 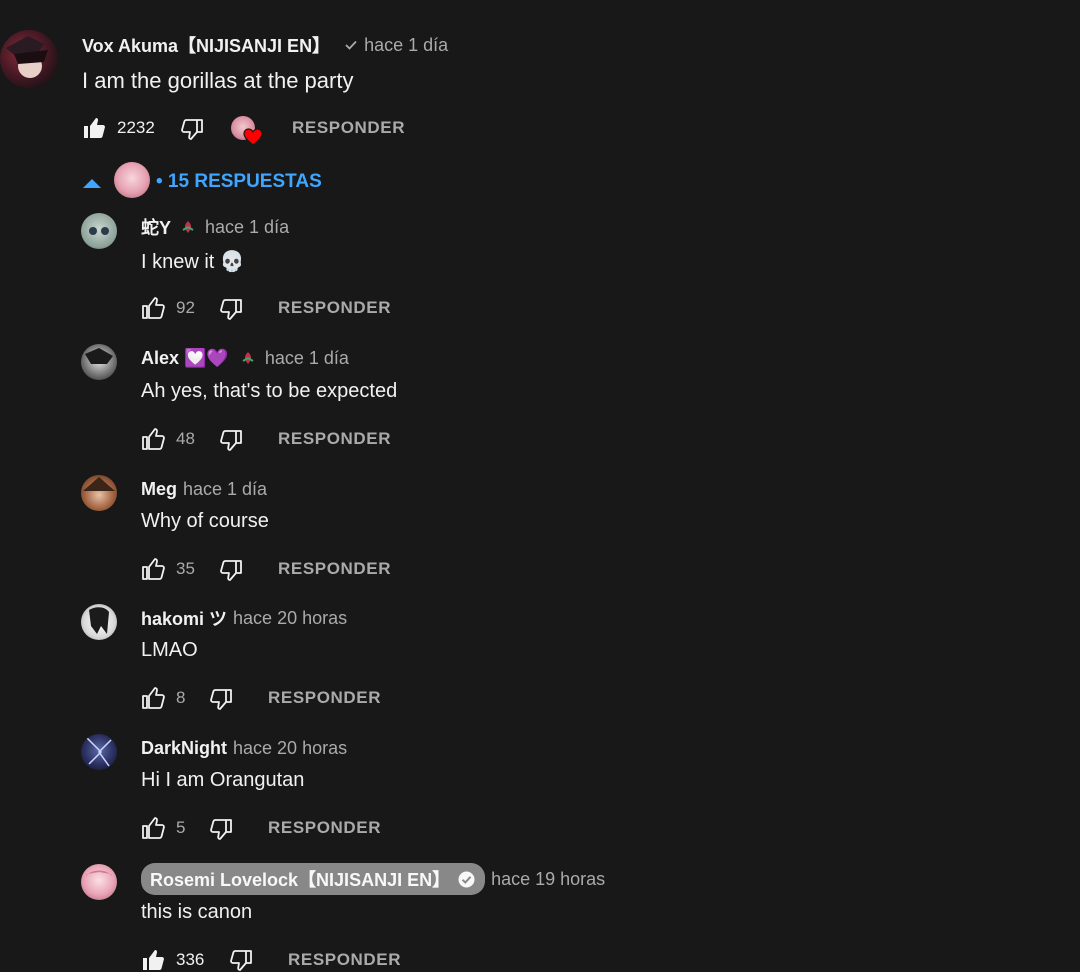 I want to click on like-count: 5, so click(x=181, y=827).